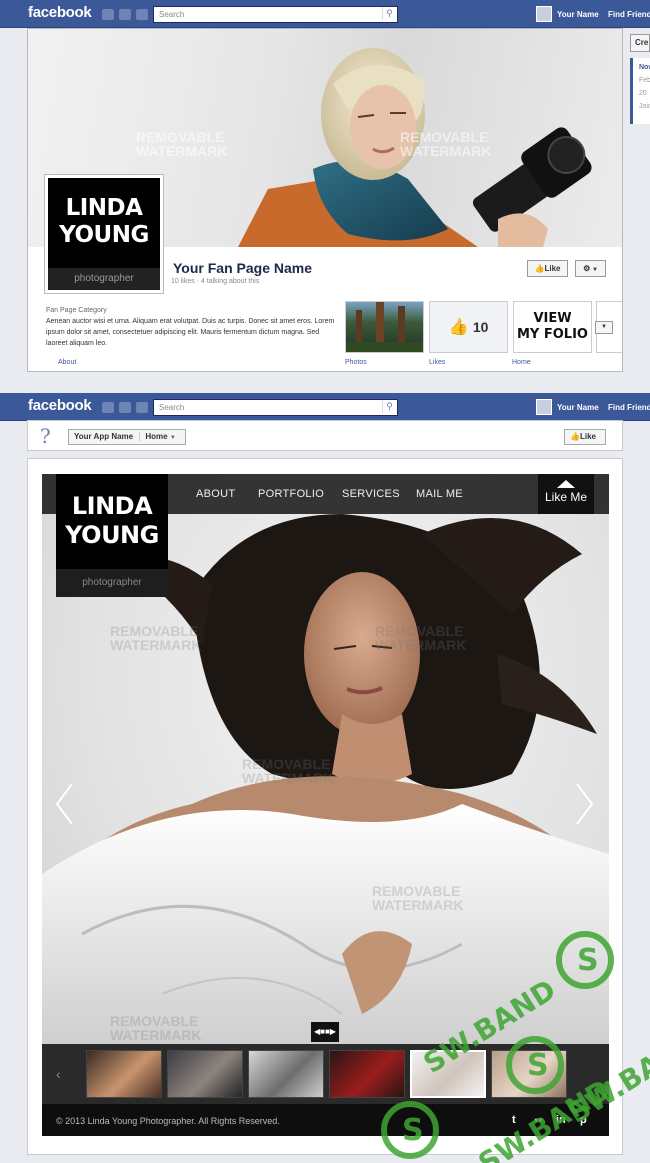 The height and width of the screenshot is (1163, 650). What do you see at coordinates (72, 805) in the screenshot?
I see `prev-slide-arrow` at bounding box center [72, 805].